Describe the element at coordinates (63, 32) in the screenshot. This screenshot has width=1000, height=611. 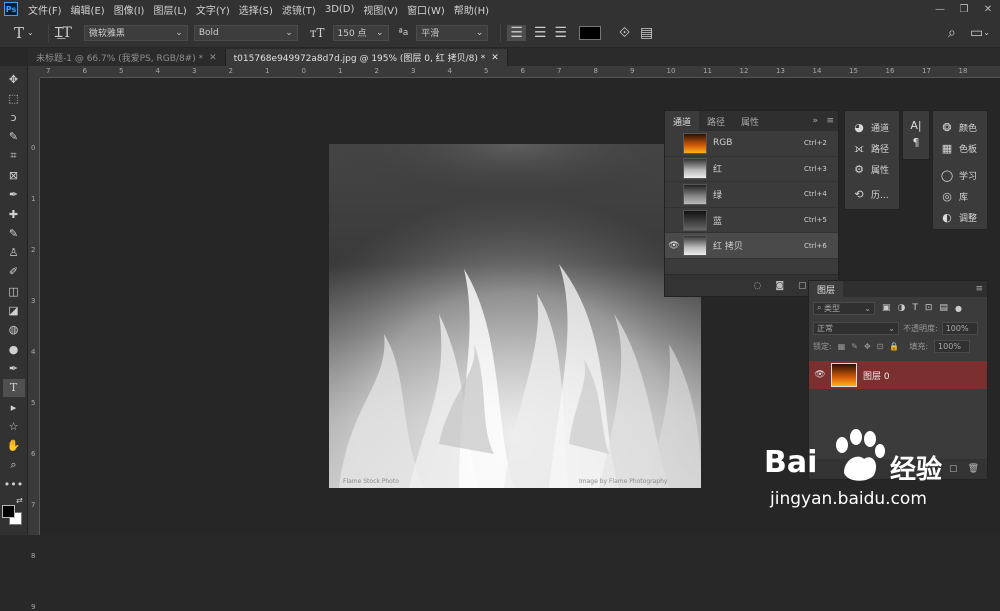
I see `text-orientation-icon: Ɪ͟T` at that location.